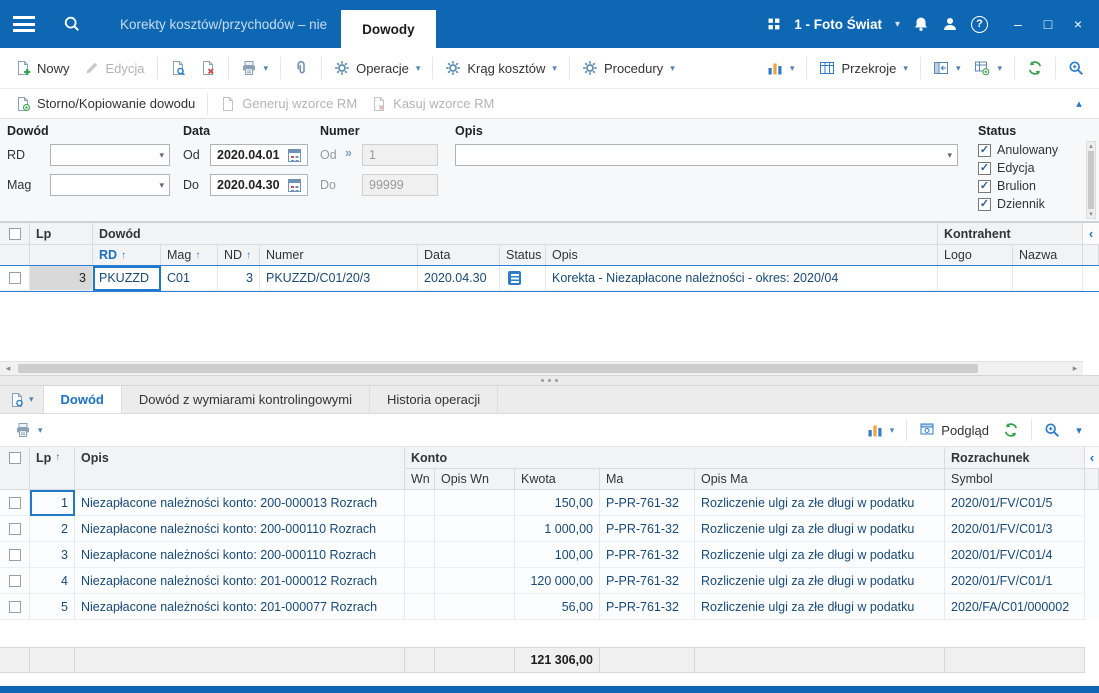 Image resolution: width=1099 pixels, height=693 pixels. Describe the element at coordinates (1035, 68) in the screenshot. I see `refresh-button` at that location.